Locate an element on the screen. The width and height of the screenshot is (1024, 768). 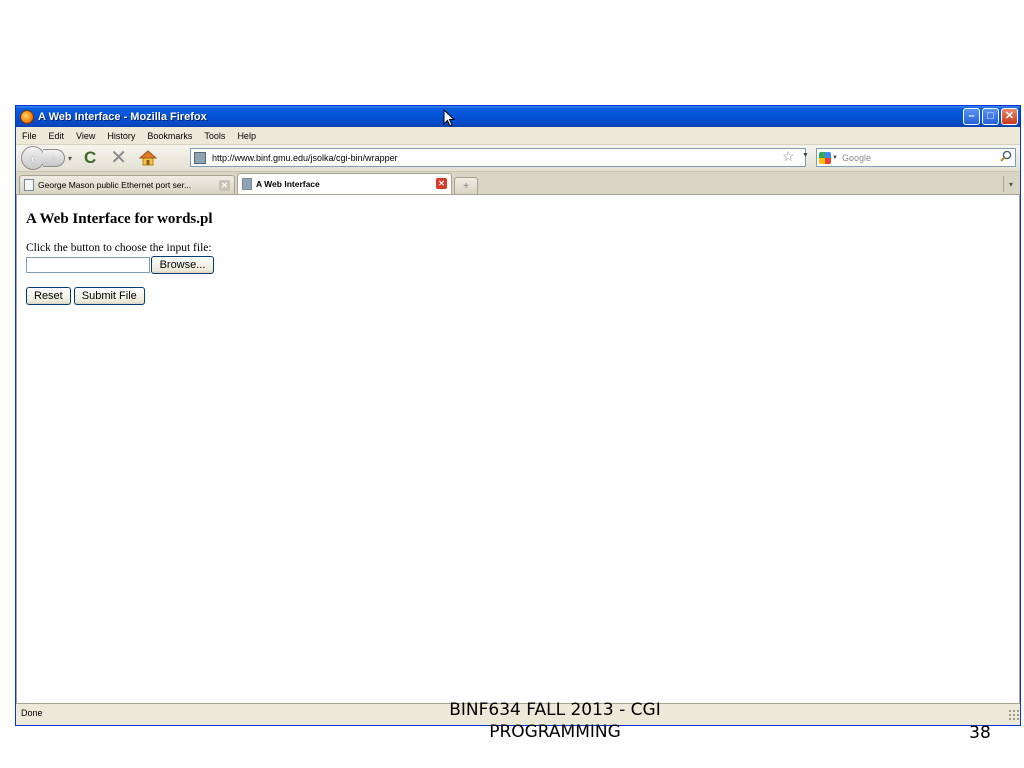
form-buttons: Reset Submit File is located at coordinates (518, 296).